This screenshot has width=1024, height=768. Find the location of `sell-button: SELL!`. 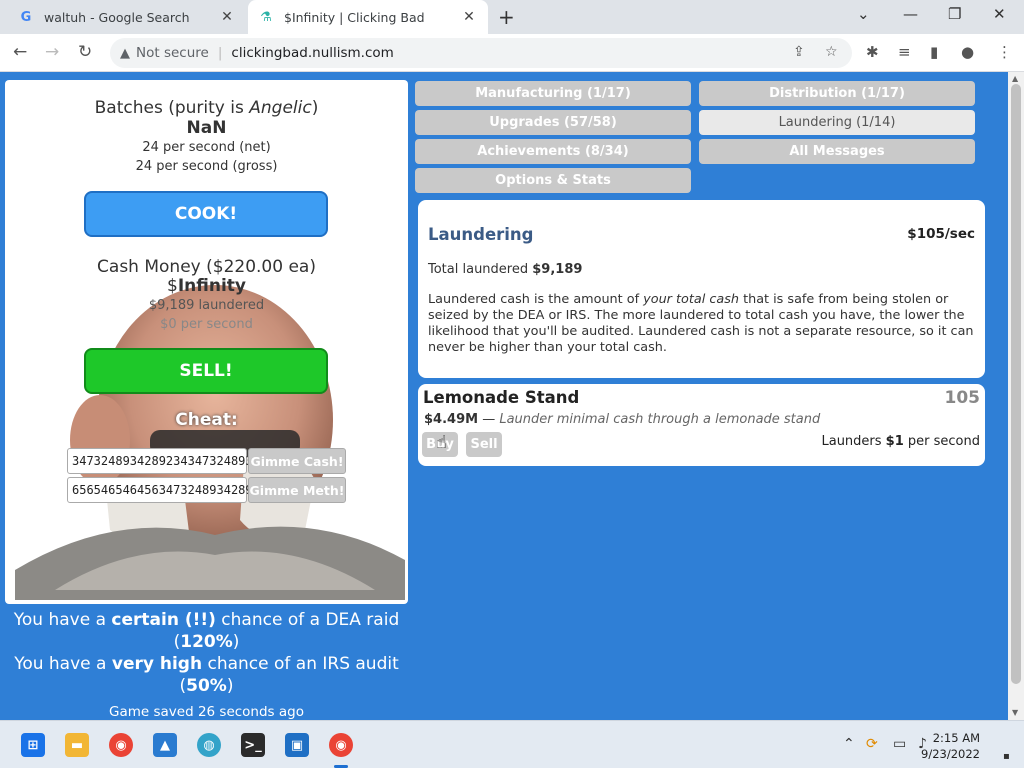

sell-button: SELL! is located at coordinates (206, 371).